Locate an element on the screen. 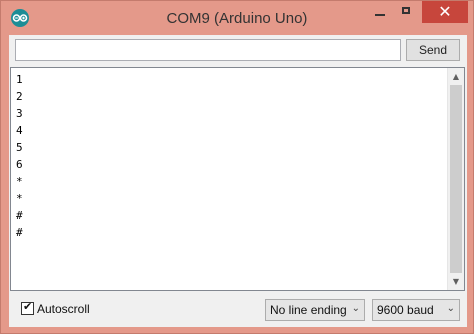 This screenshot has height=334, width=474. minimize-icon is located at coordinates (380, 15).